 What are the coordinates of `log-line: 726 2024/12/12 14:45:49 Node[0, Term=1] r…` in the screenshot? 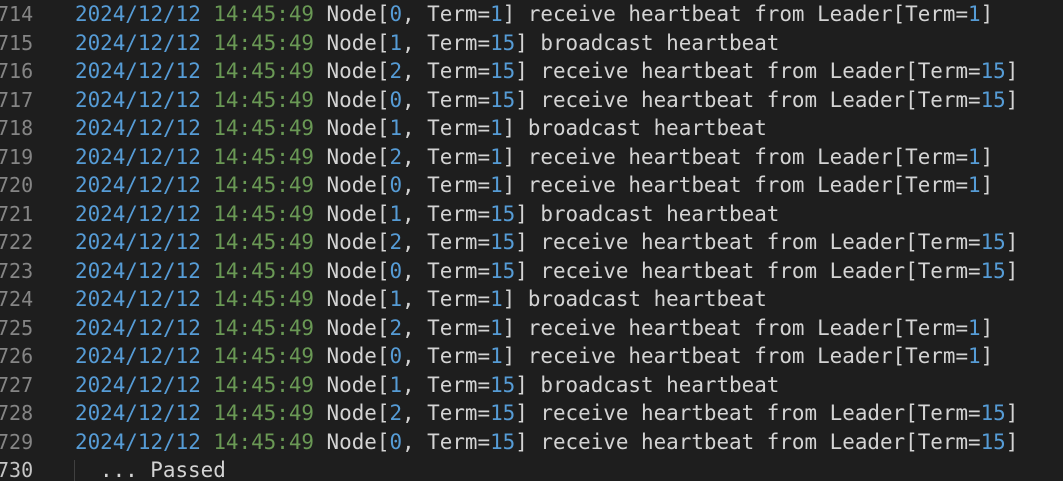 It's located at (531, 356).